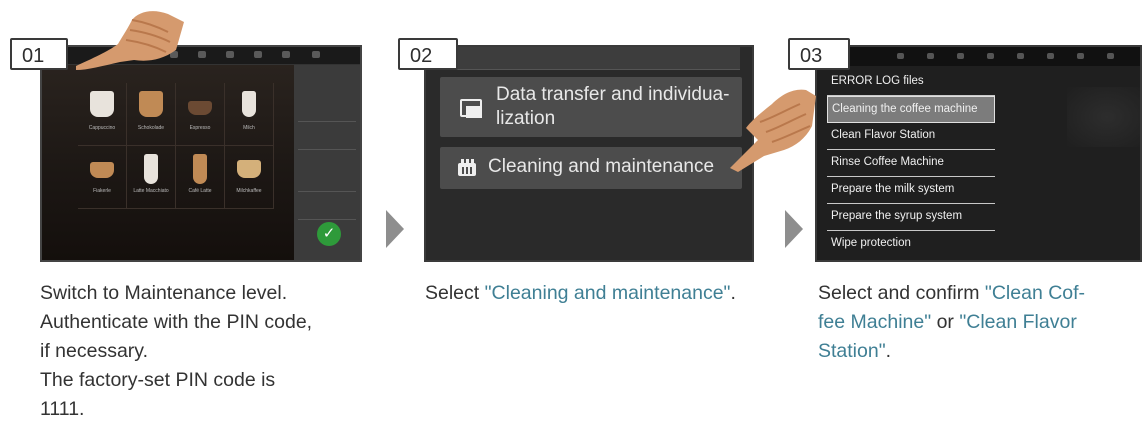 This screenshot has height=428, width=1142. What do you see at coordinates (911, 190) in the screenshot?
I see `menu-item: Prepare the milk system` at bounding box center [911, 190].